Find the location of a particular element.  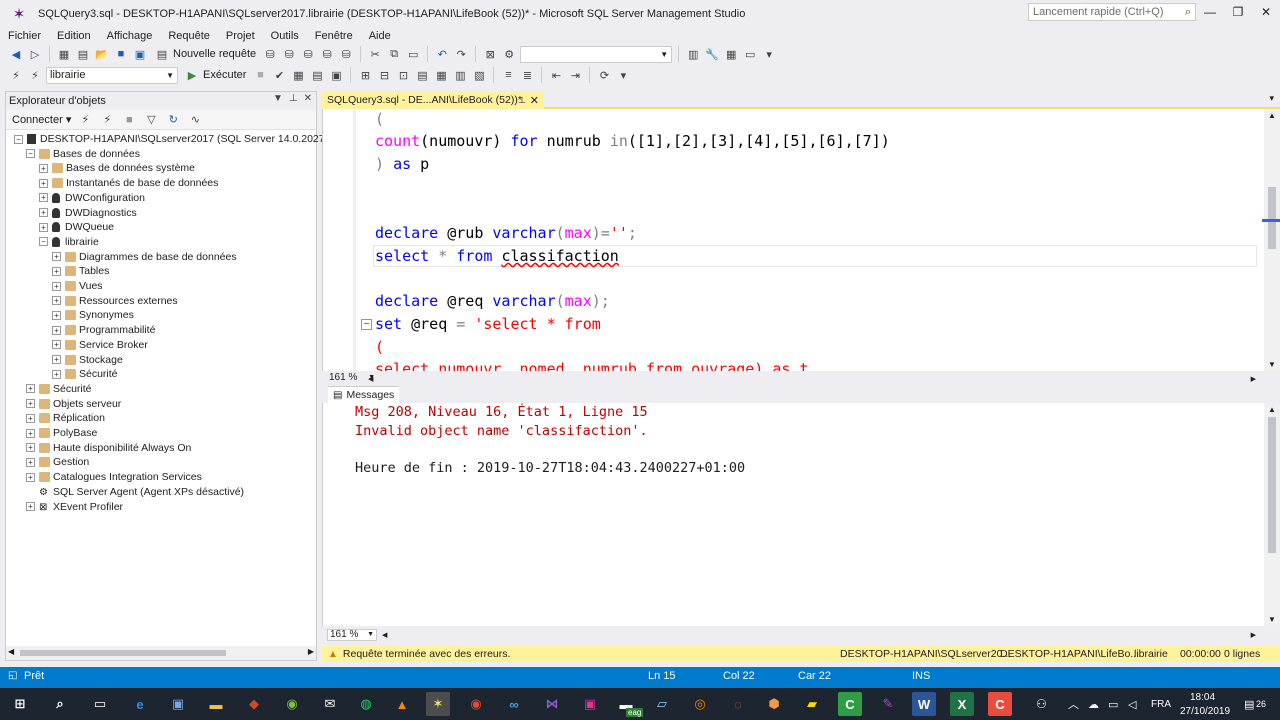

results-to-file-icon: ▧ is located at coordinates (479, 75).